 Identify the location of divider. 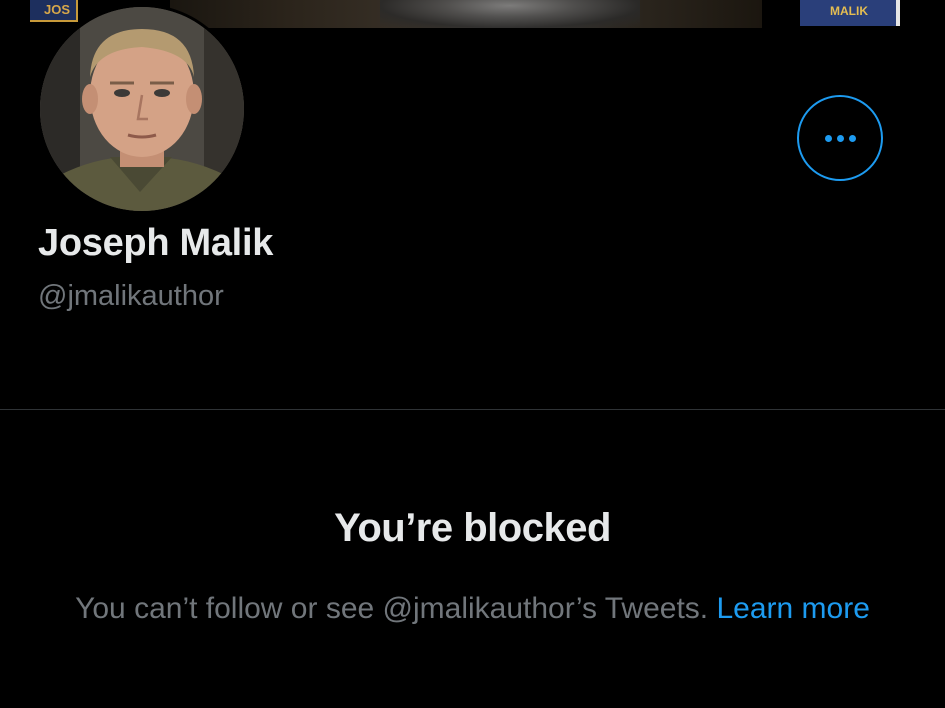
(472, 409).